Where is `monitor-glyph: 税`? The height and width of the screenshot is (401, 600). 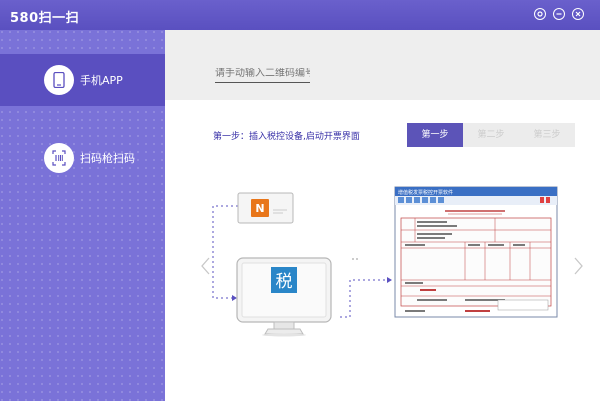
monitor-glyph: 税 is located at coordinates (284, 282).